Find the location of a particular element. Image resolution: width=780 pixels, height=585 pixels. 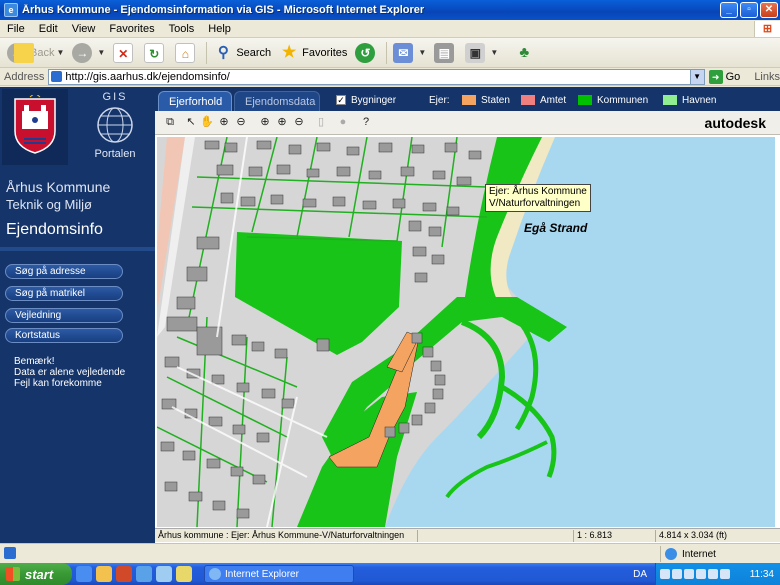

messenger-button: ♣ is located at coordinates (525, 53).